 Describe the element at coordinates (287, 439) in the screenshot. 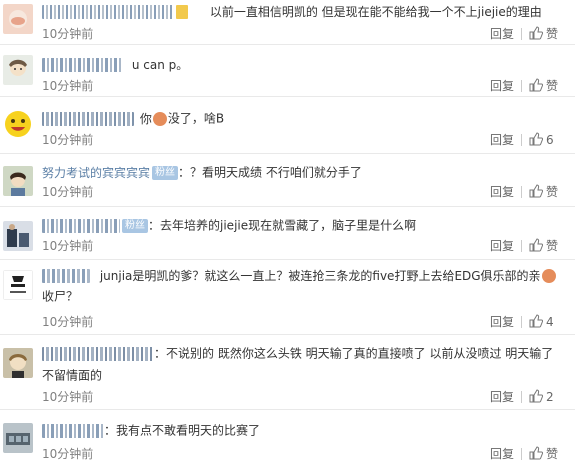

I see `comment-item: ：我有点不敢看明天的比赛了 10分钟前 回复 赞` at that location.